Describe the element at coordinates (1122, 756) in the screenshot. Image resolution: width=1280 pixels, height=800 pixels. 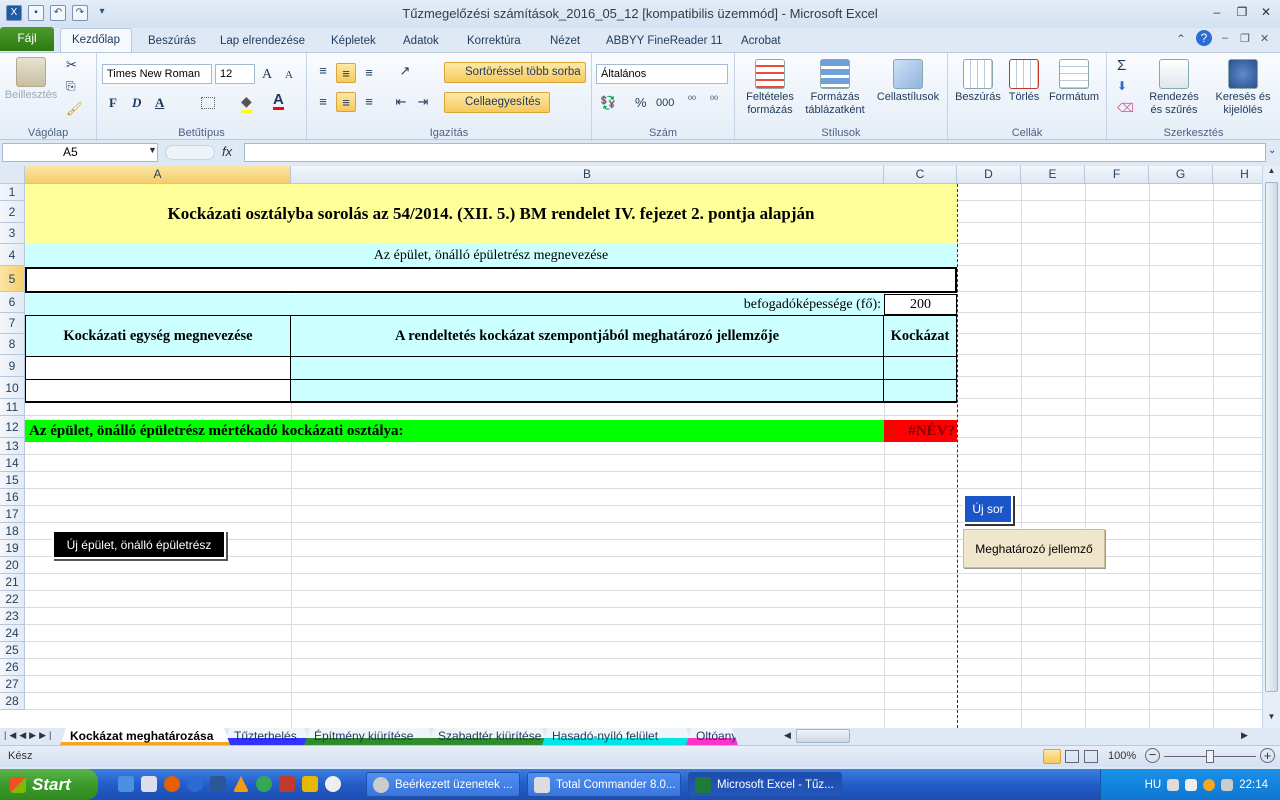
I see `zoom-level: 100%` at that location.